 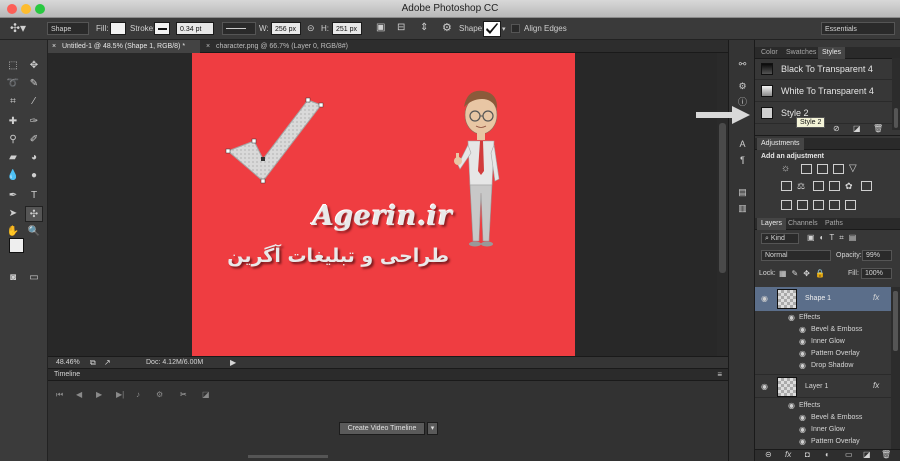 I want to click on layer-row-layer-1: ◉ Layer 1 fx, so click(x=823, y=386).